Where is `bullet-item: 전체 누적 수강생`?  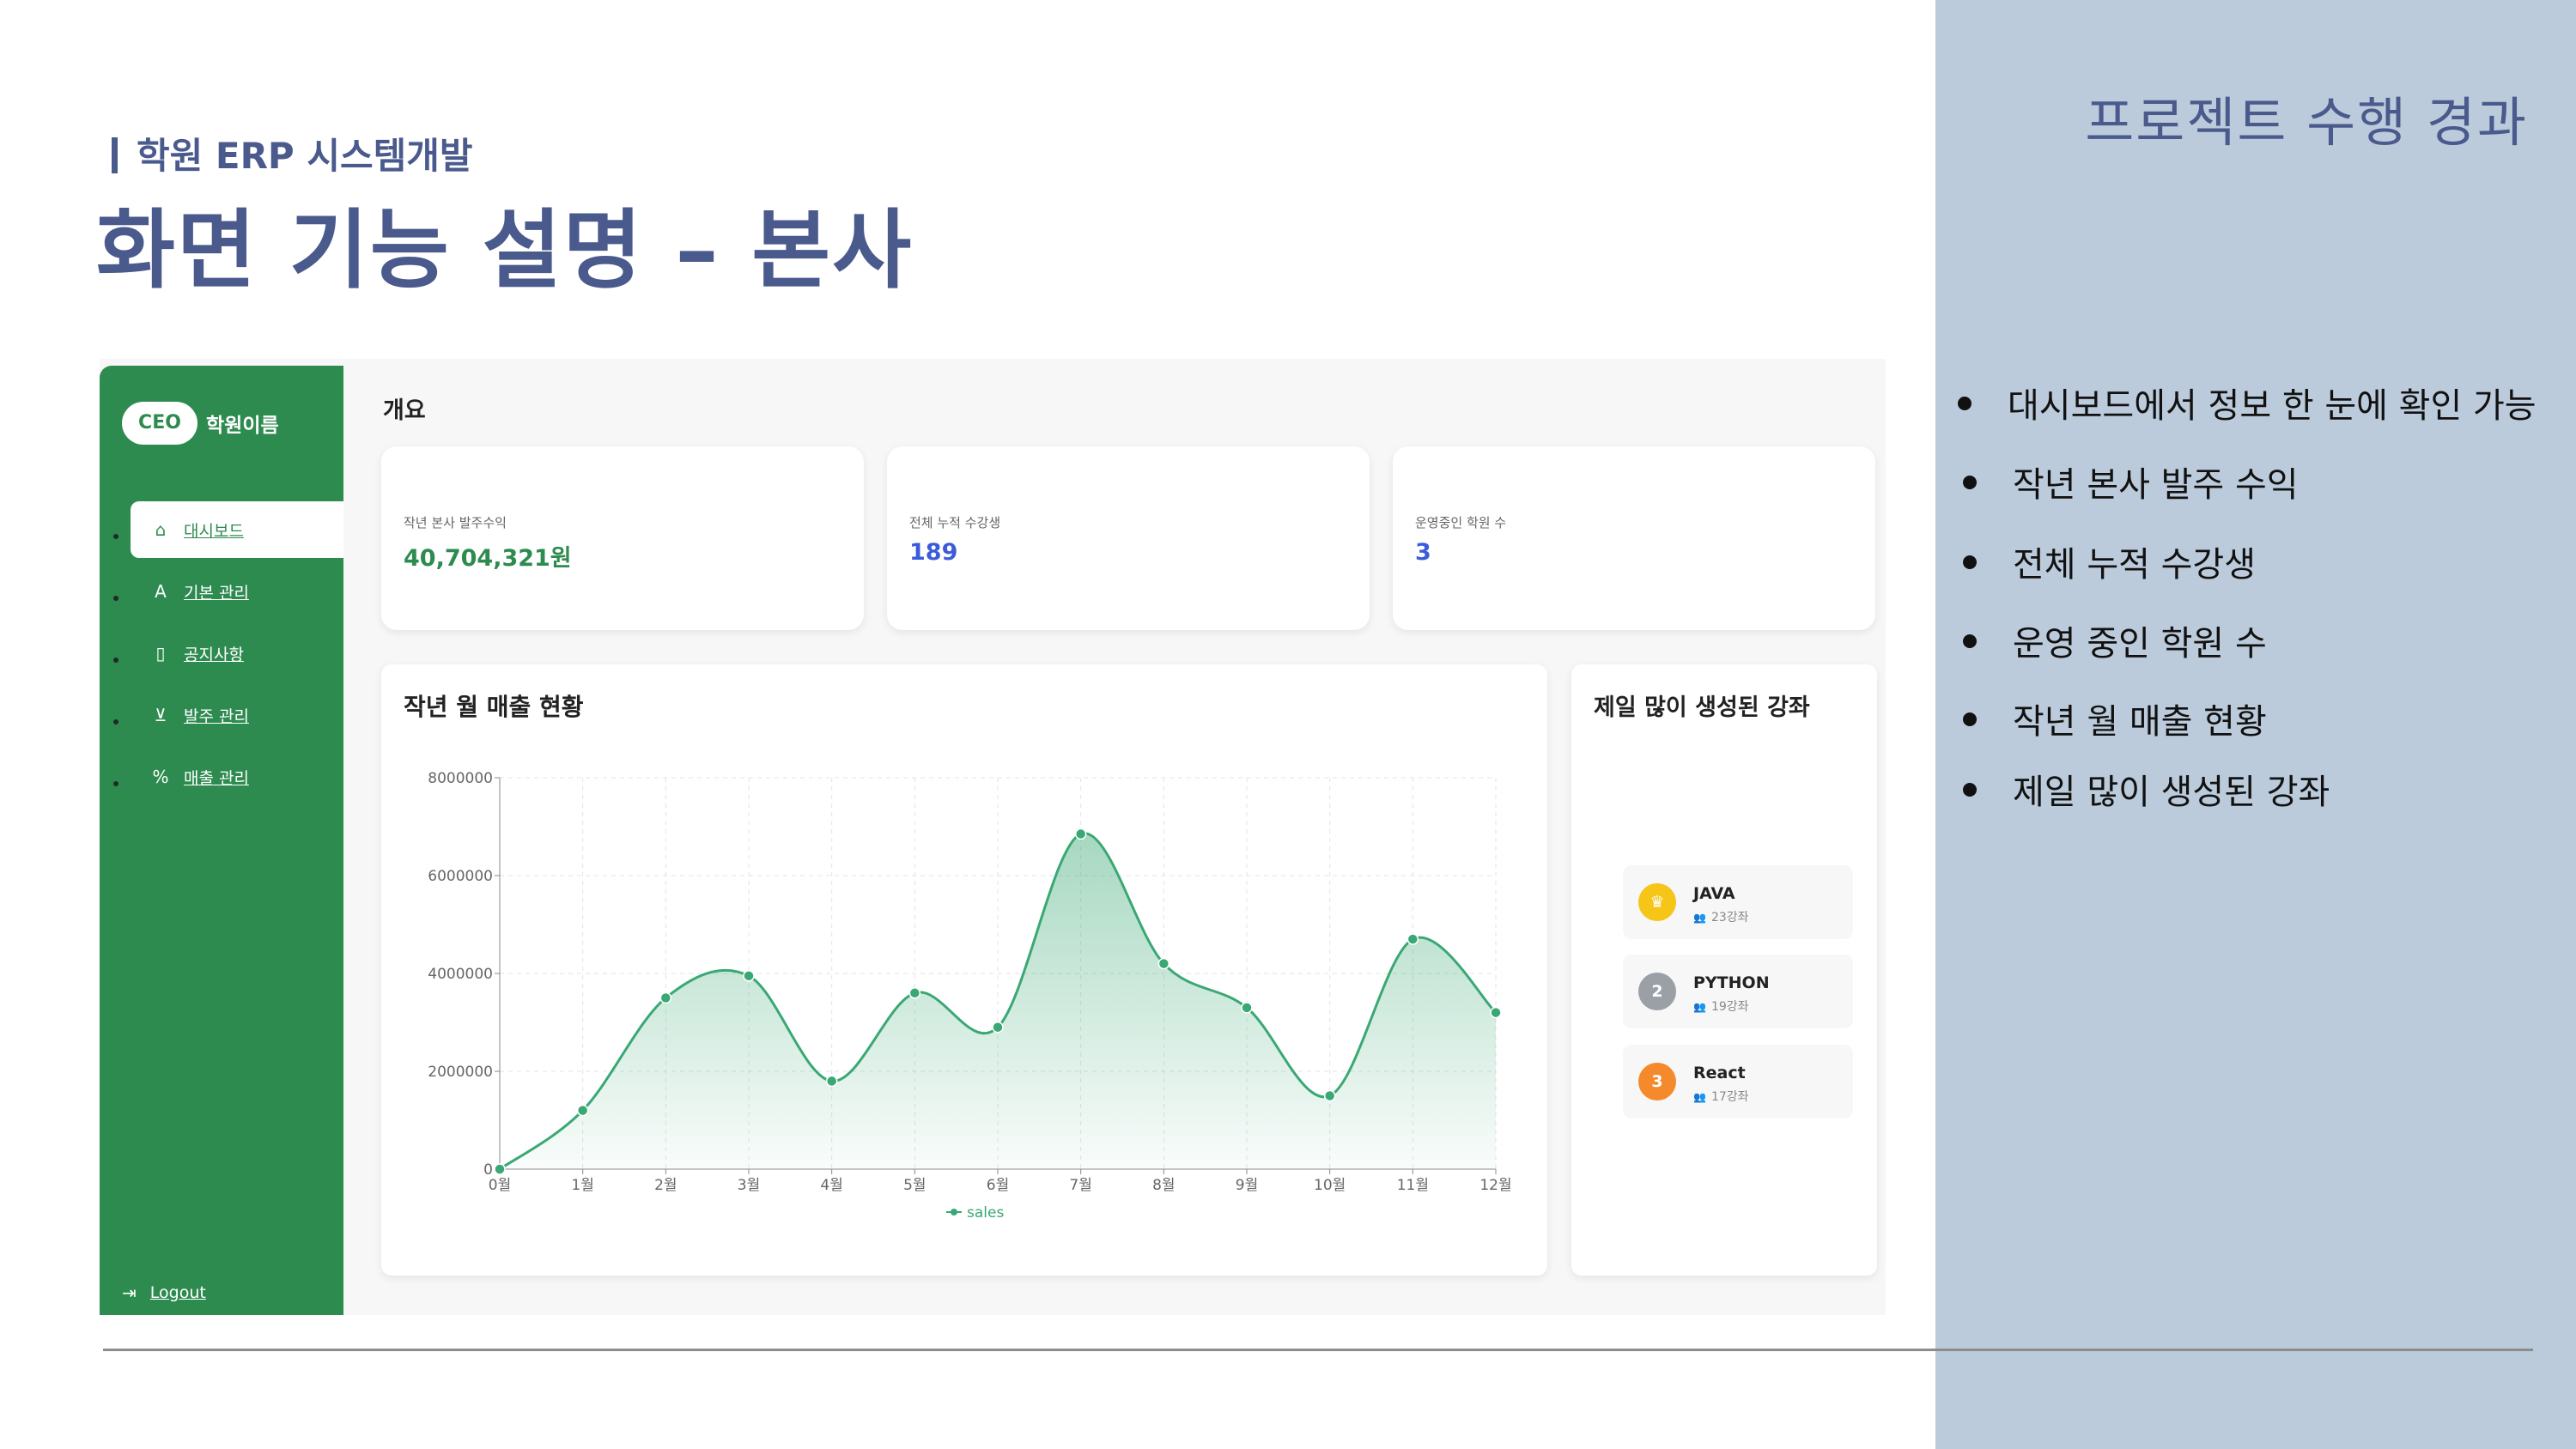
bullet-item: 전체 누적 수강생 is located at coordinates (2109, 561).